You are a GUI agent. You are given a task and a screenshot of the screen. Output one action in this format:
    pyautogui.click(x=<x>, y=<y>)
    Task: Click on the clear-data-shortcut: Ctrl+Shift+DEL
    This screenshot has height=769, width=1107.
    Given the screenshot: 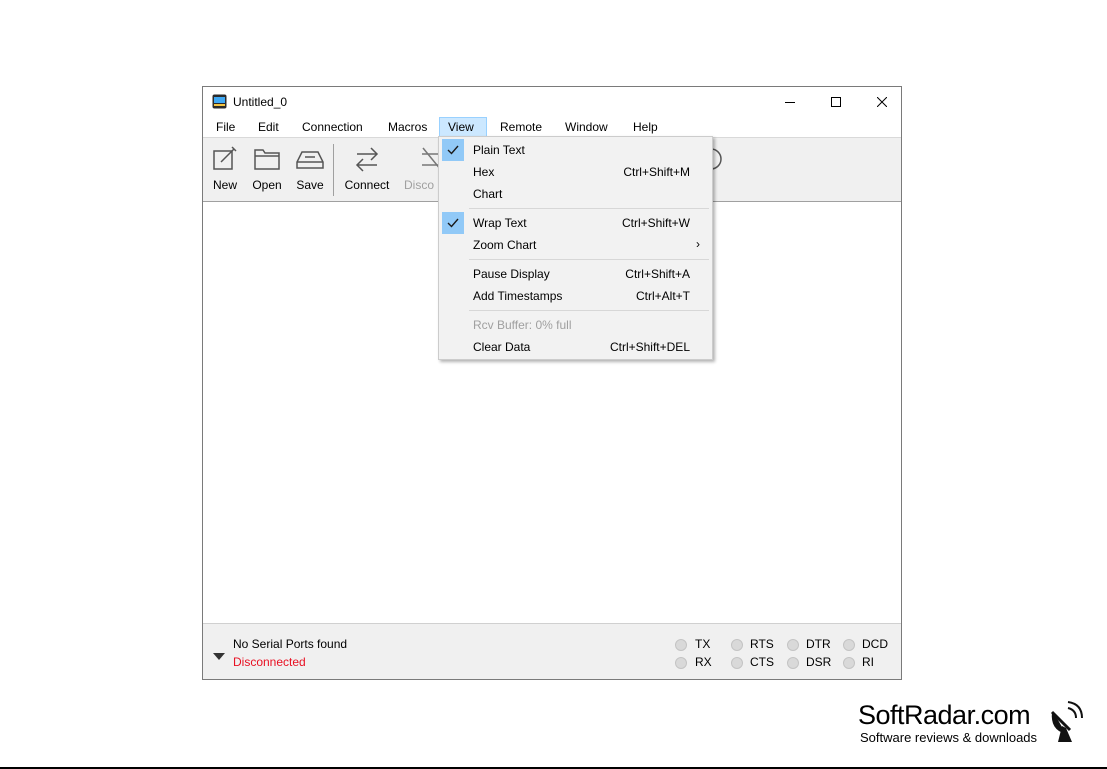 What is the action you would take?
    pyautogui.click(x=649, y=347)
    